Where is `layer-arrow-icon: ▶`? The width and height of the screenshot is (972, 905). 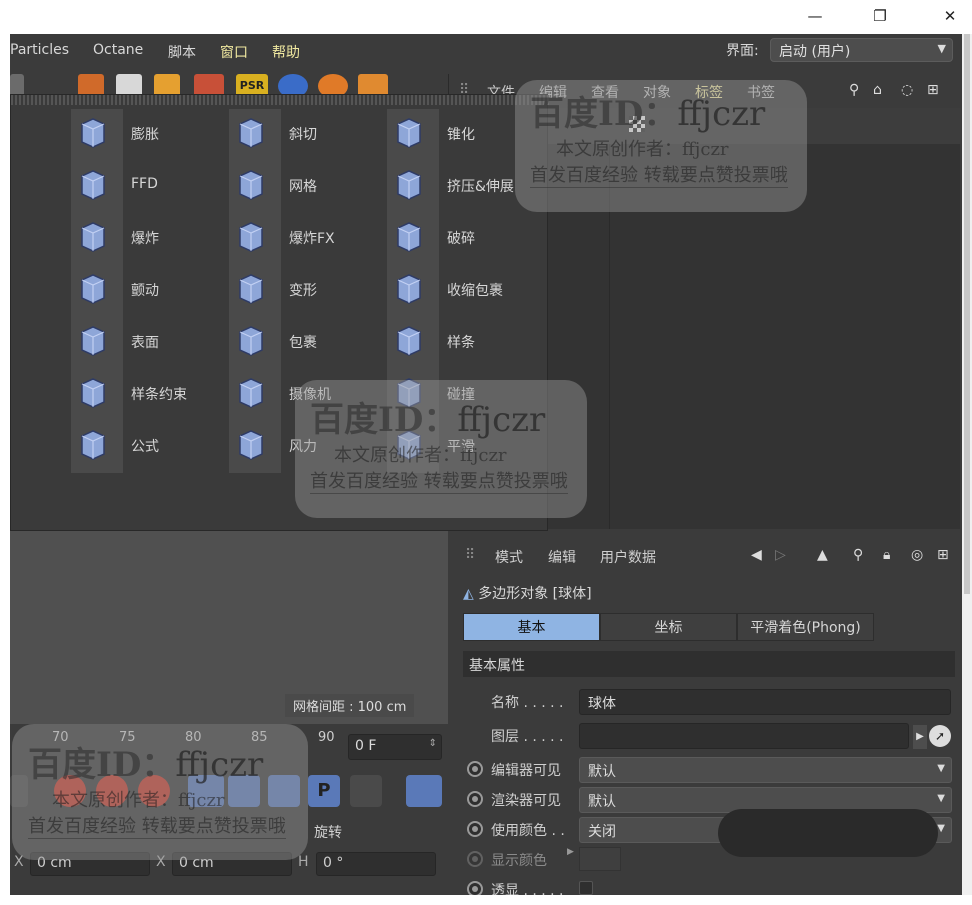 layer-arrow-icon: ▶ is located at coordinates (920, 737).